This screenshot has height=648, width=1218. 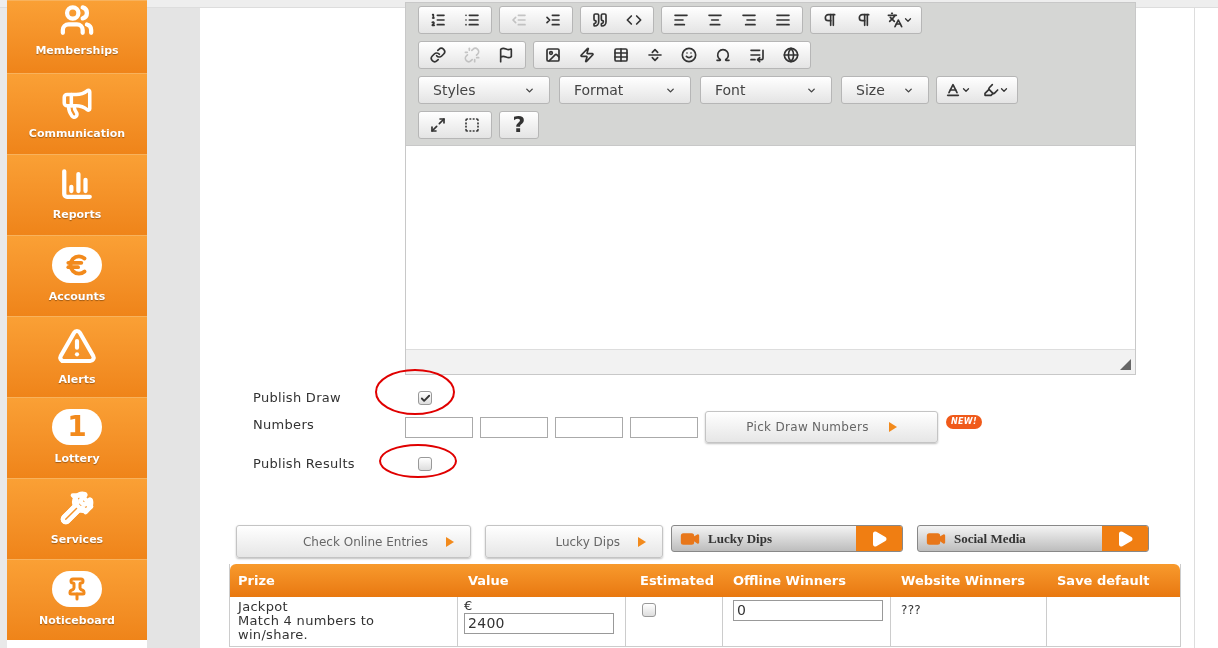 What do you see at coordinates (749, 20) in the screenshot?
I see `align-right-icon` at bounding box center [749, 20].